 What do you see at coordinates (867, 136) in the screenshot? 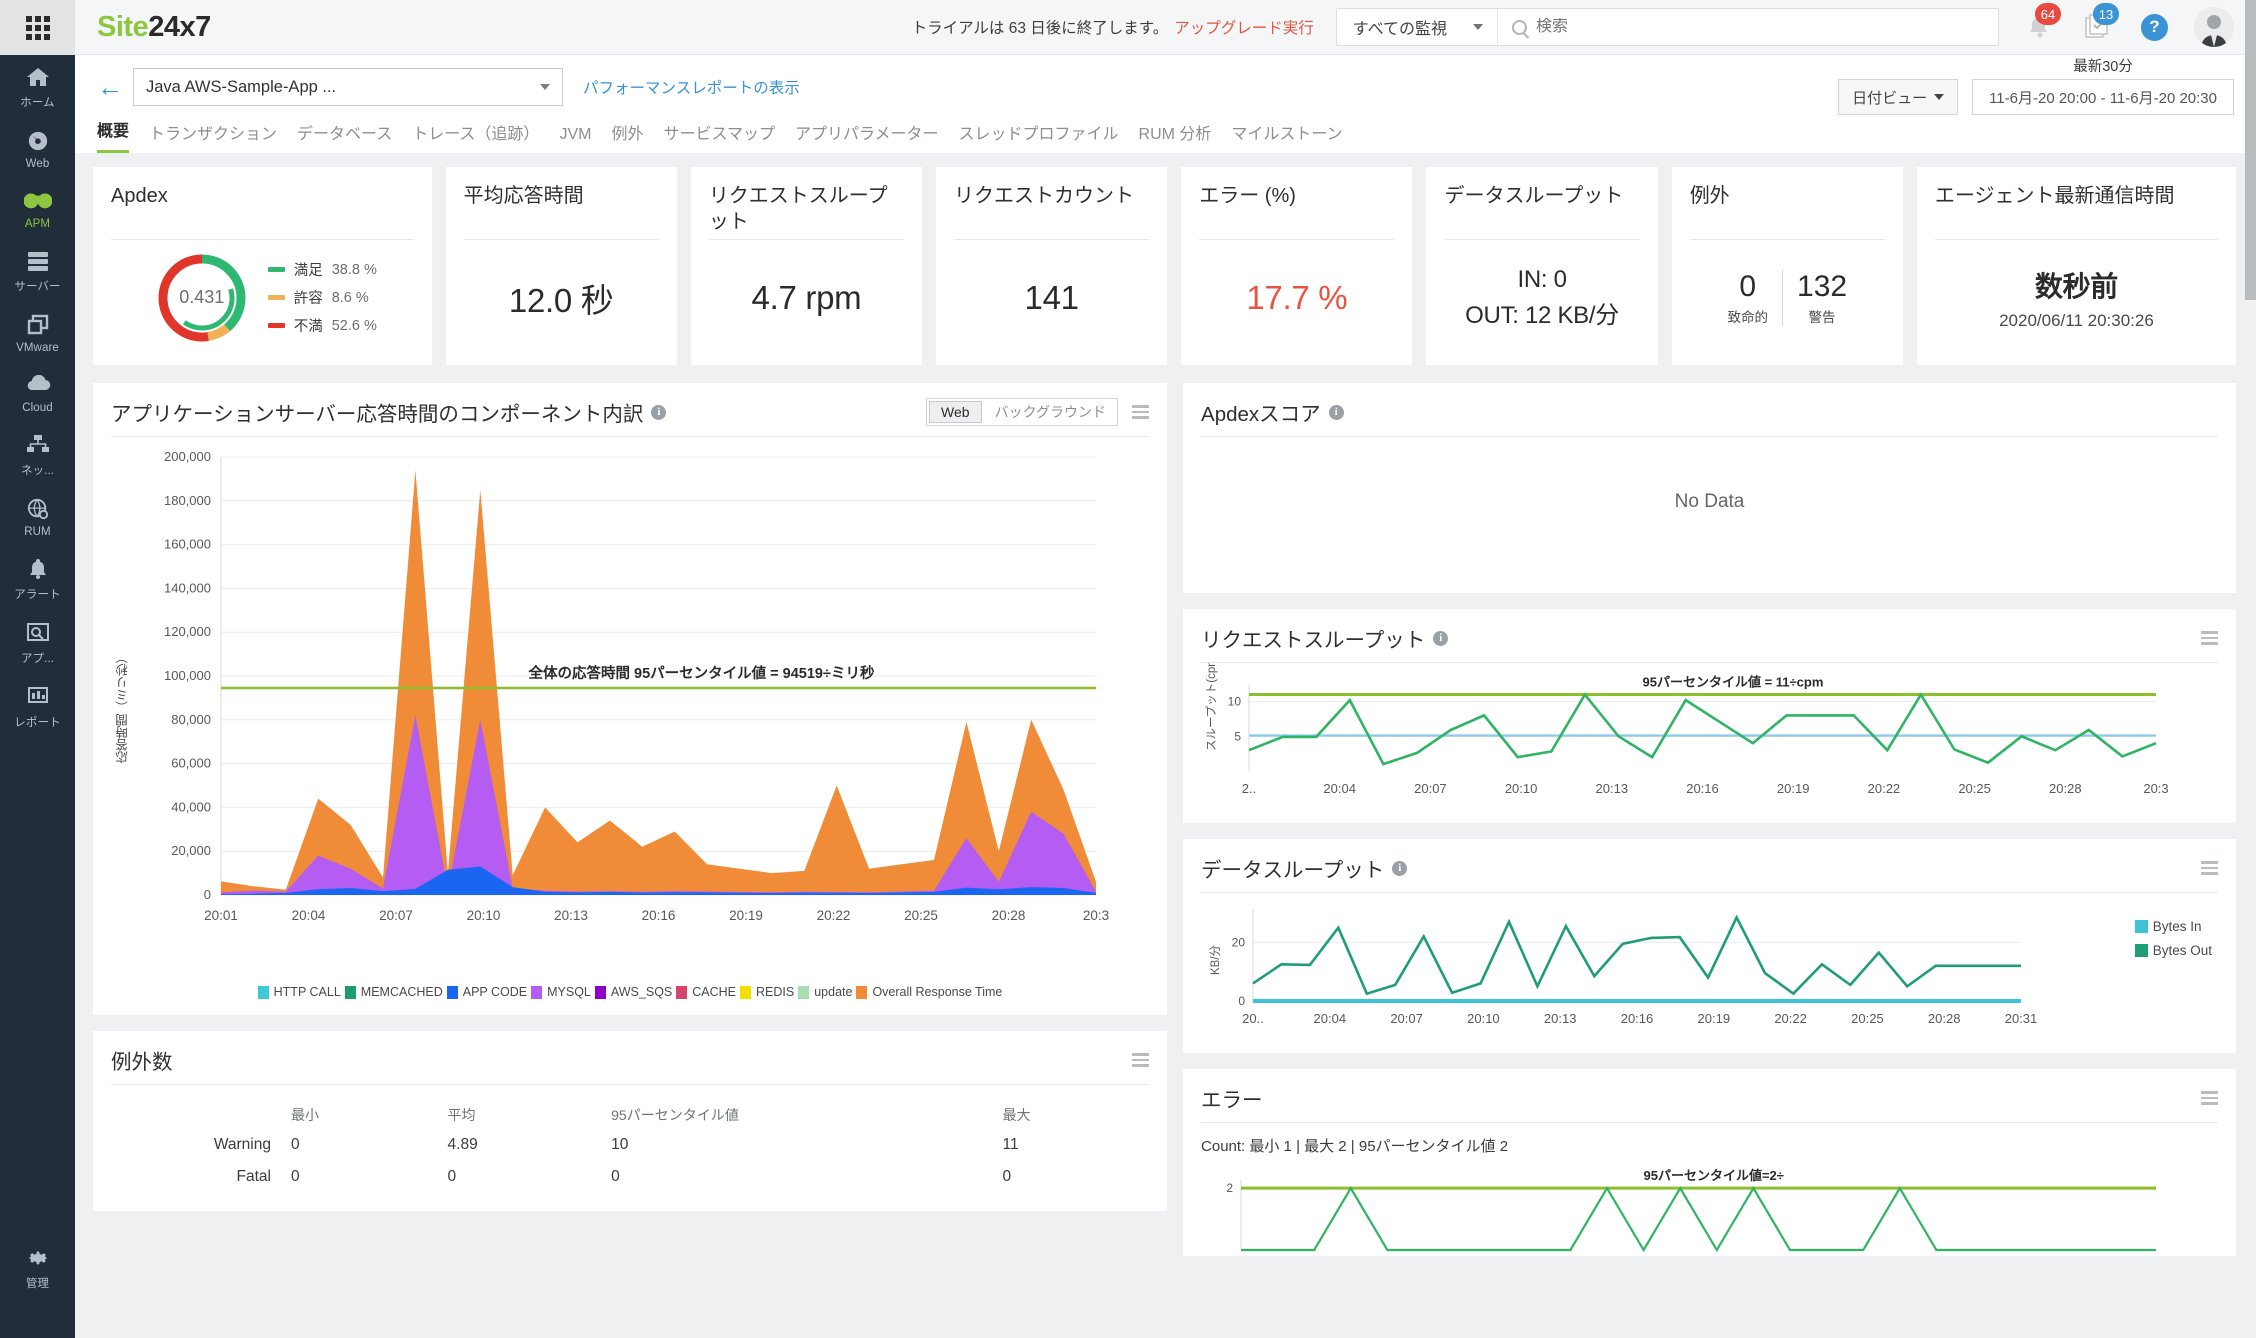
I see `tab-app-parameters: アプリパラメーター` at bounding box center [867, 136].